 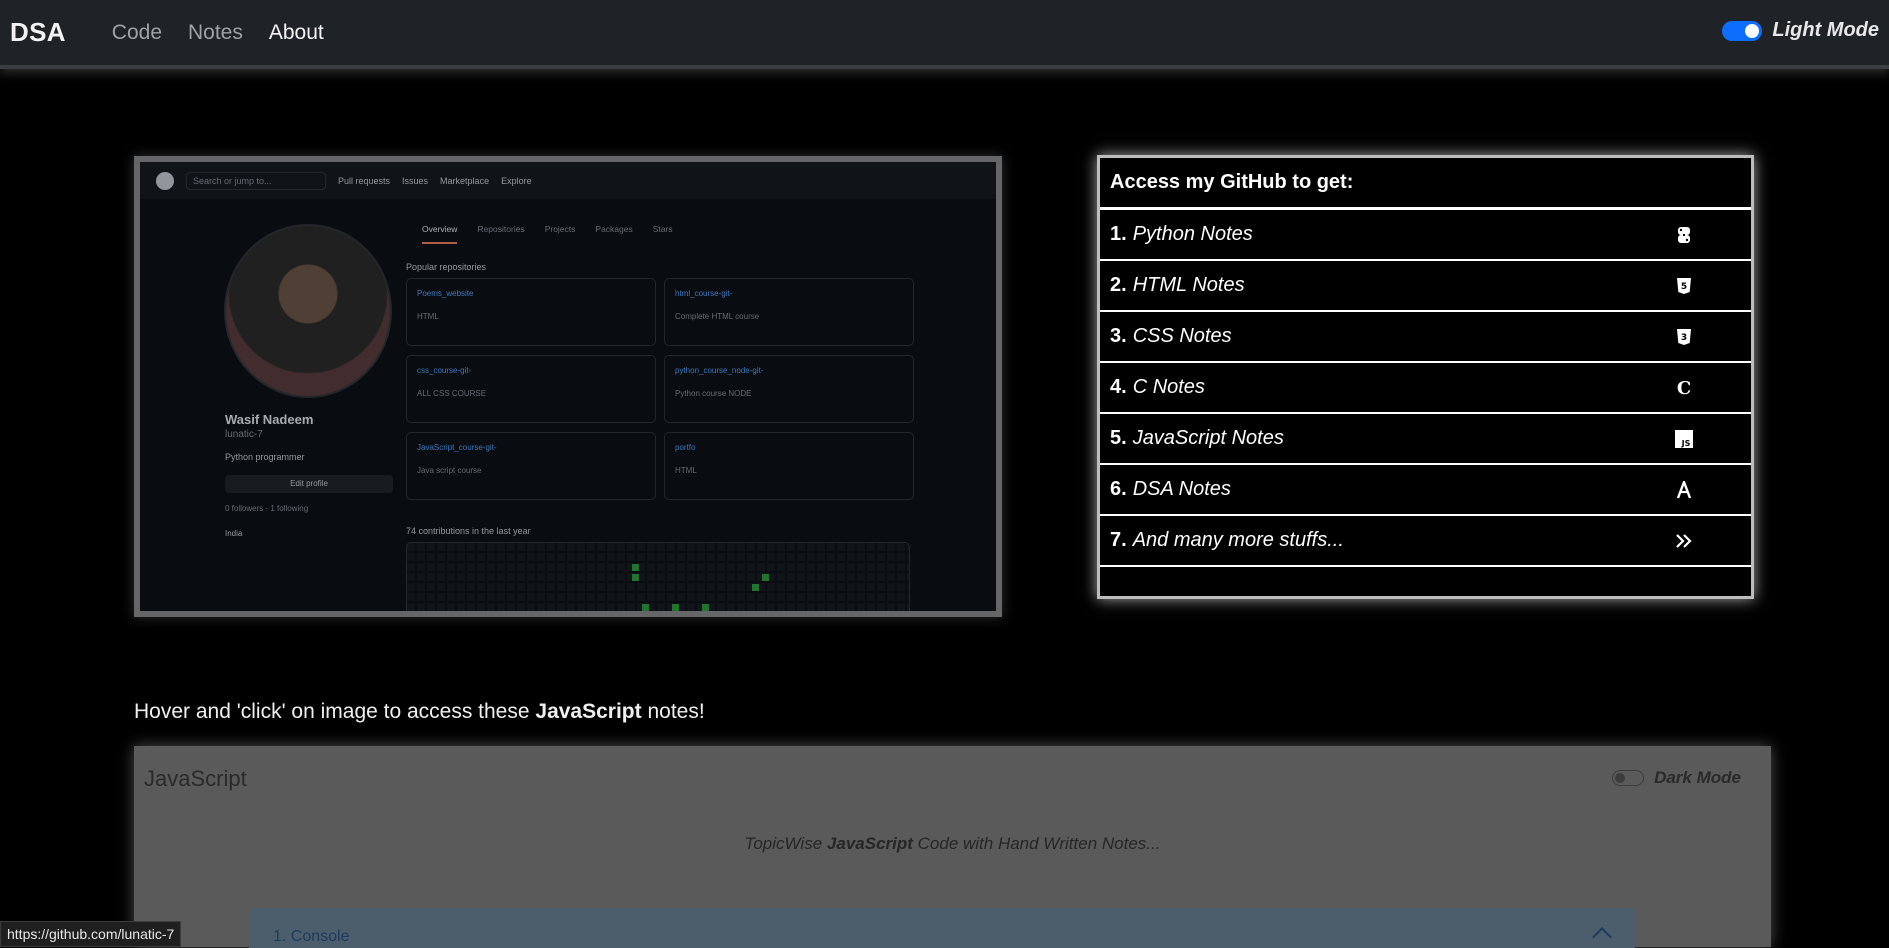 What do you see at coordinates (658, 576) in the screenshot?
I see `github-contribution-graph` at bounding box center [658, 576].